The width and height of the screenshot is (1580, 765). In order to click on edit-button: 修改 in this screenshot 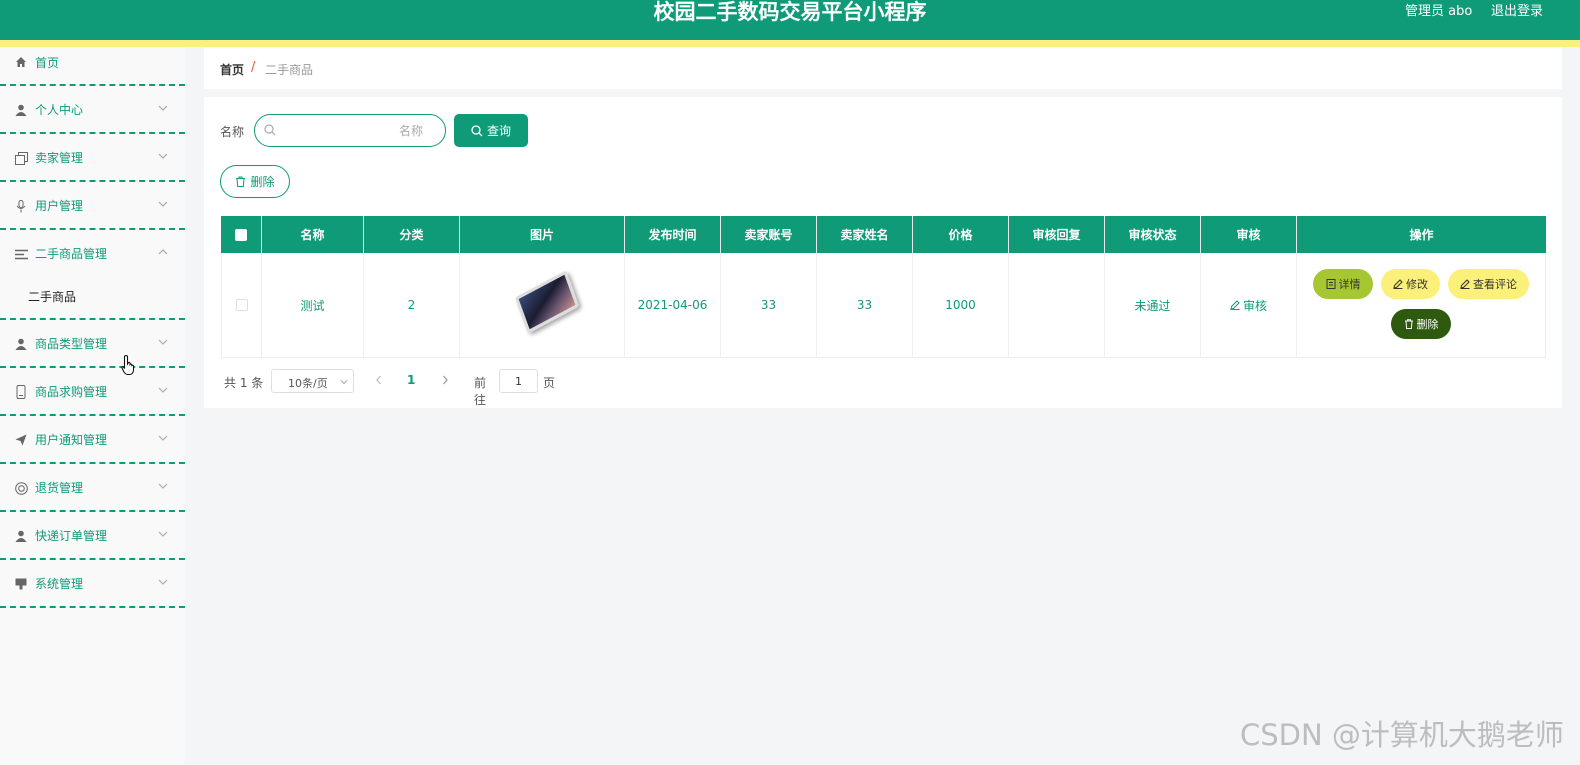, I will do `click(1410, 284)`.